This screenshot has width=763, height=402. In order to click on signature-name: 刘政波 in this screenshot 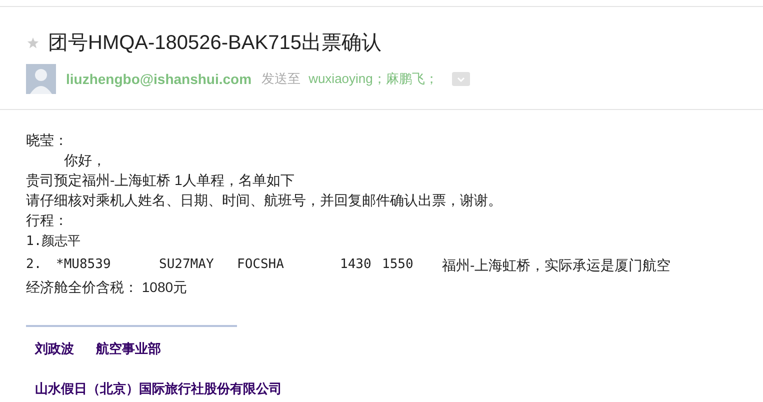, I will do `click(54, 349)`.